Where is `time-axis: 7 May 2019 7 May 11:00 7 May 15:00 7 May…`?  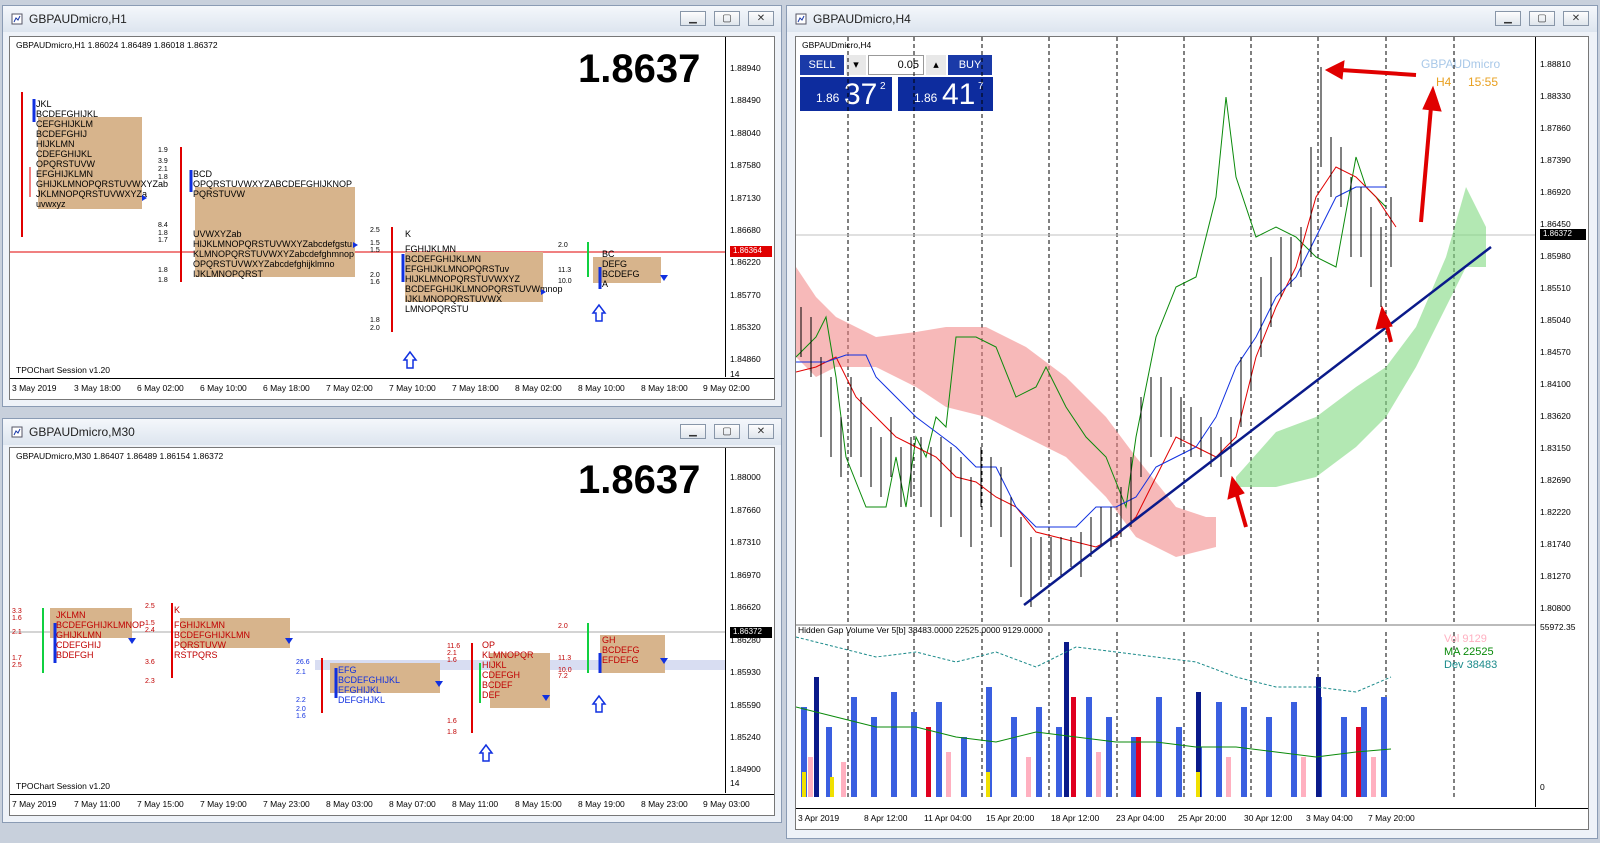 time-axis: 7 May 2019 7 May 11:00 7 May 15:00 7 May… is located at coordinates (392, 804).